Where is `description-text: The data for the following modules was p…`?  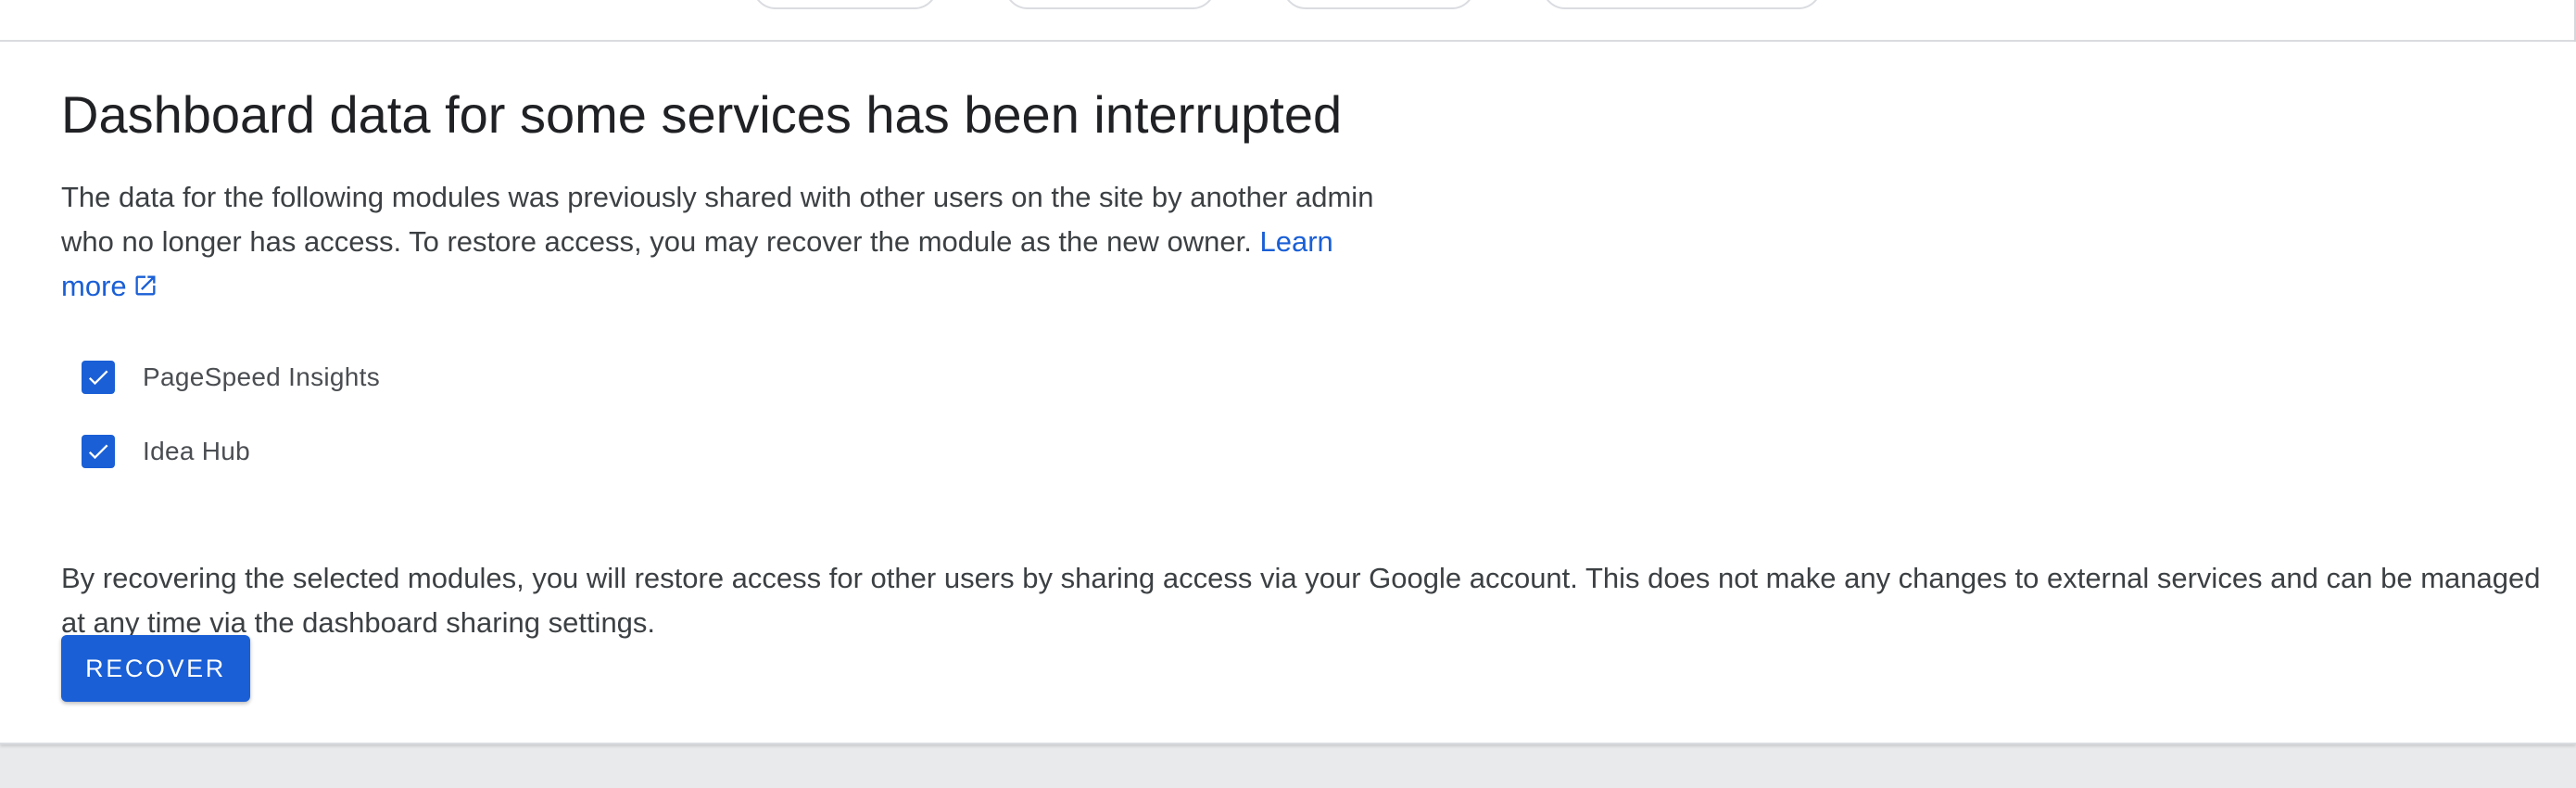 description-text: The data for the following modules was p… is located at coordinates (718, 219).